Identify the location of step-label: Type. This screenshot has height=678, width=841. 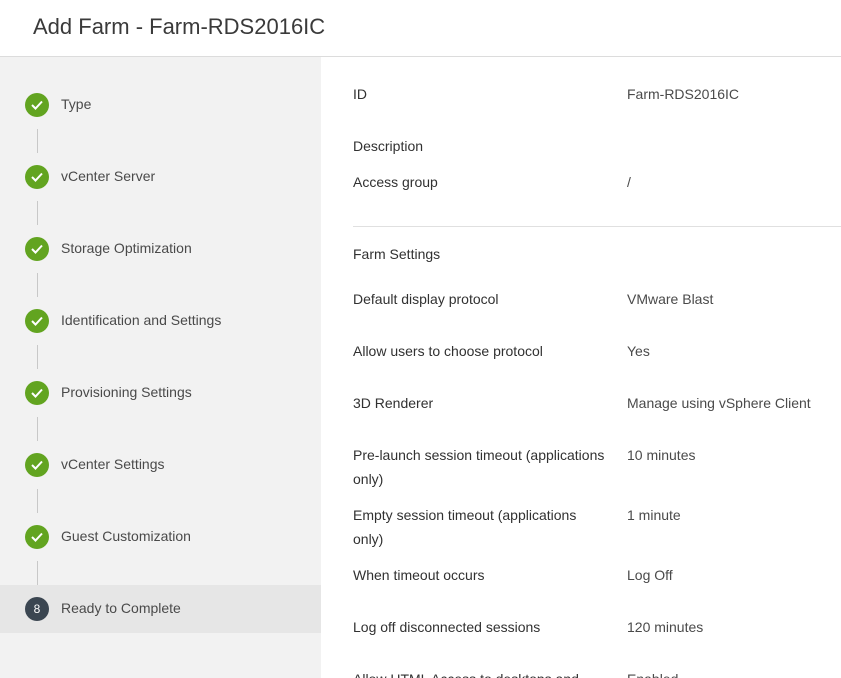
(76, 104).